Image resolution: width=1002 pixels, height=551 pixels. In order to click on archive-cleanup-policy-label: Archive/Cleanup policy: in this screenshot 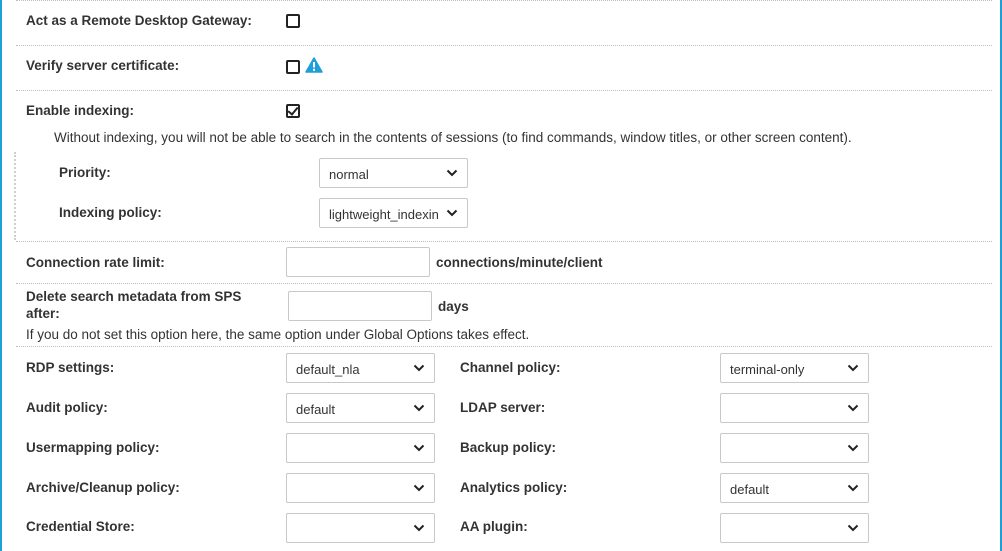, I will do `click(103, 487)`.